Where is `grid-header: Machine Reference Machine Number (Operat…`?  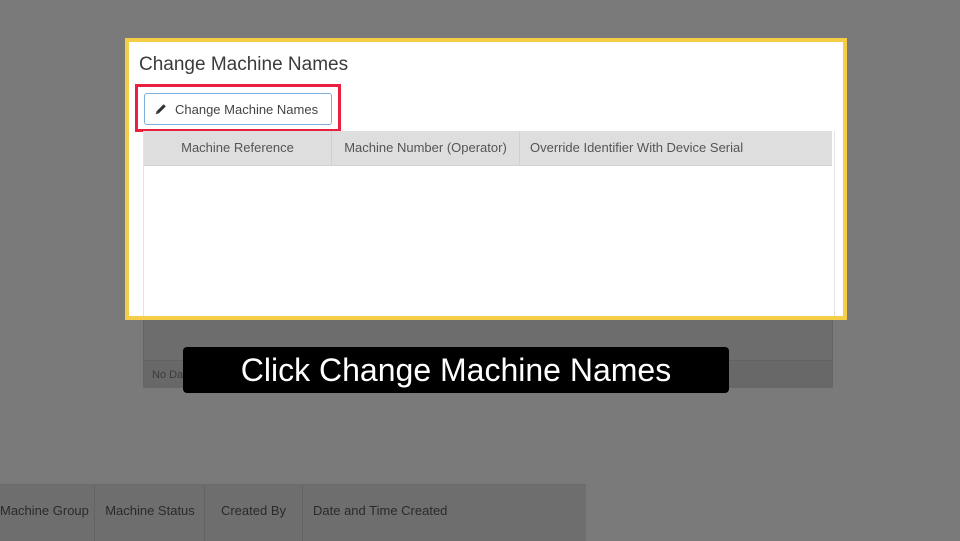 grid-header: Machine Reference Machine Number (Operat… is located at coordinates (488, 148).